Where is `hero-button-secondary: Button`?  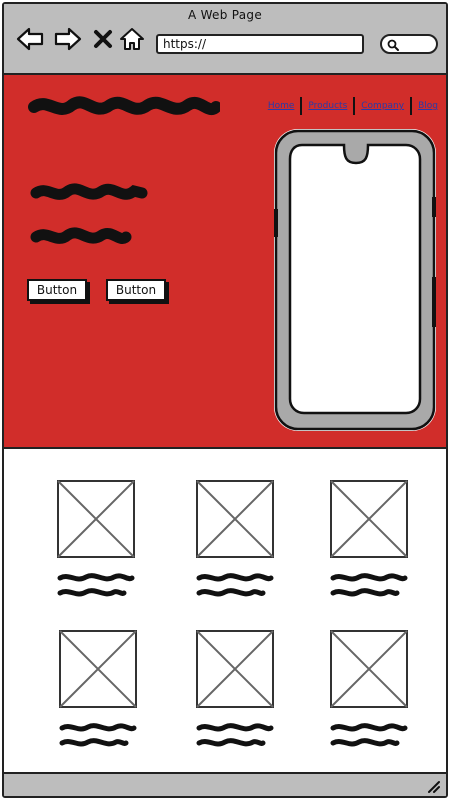
hero-button-secondary: Button is located at coordinates (136, 290).